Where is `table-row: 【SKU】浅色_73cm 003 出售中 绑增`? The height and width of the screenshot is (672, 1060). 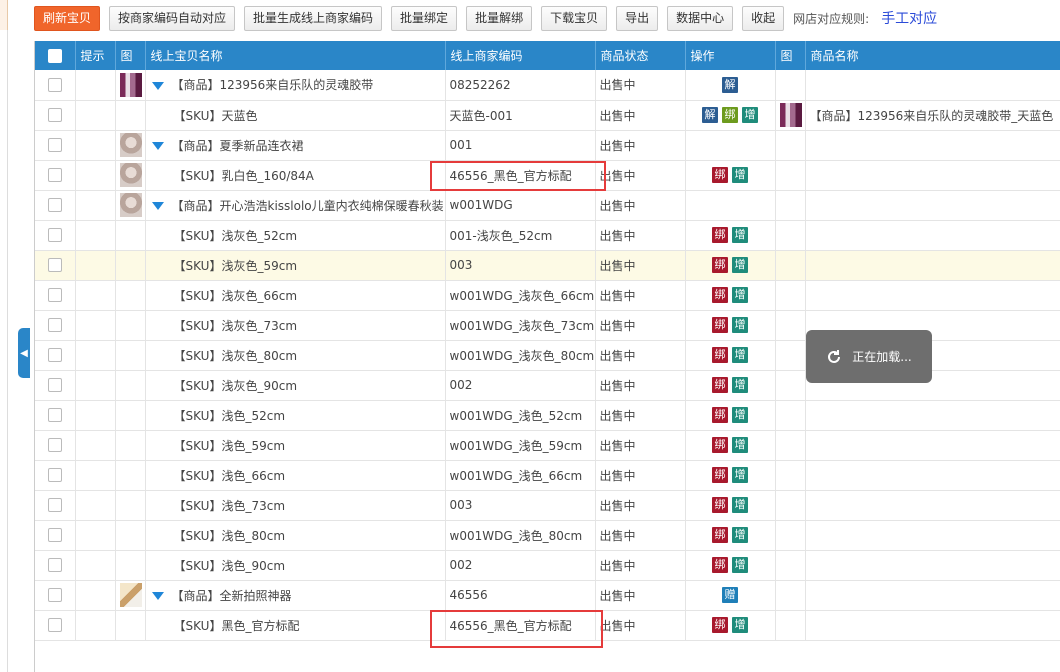 table-row: 【SKU】浅色_73cm 003 出售中 绑增 is located at coordinates (547, 505).